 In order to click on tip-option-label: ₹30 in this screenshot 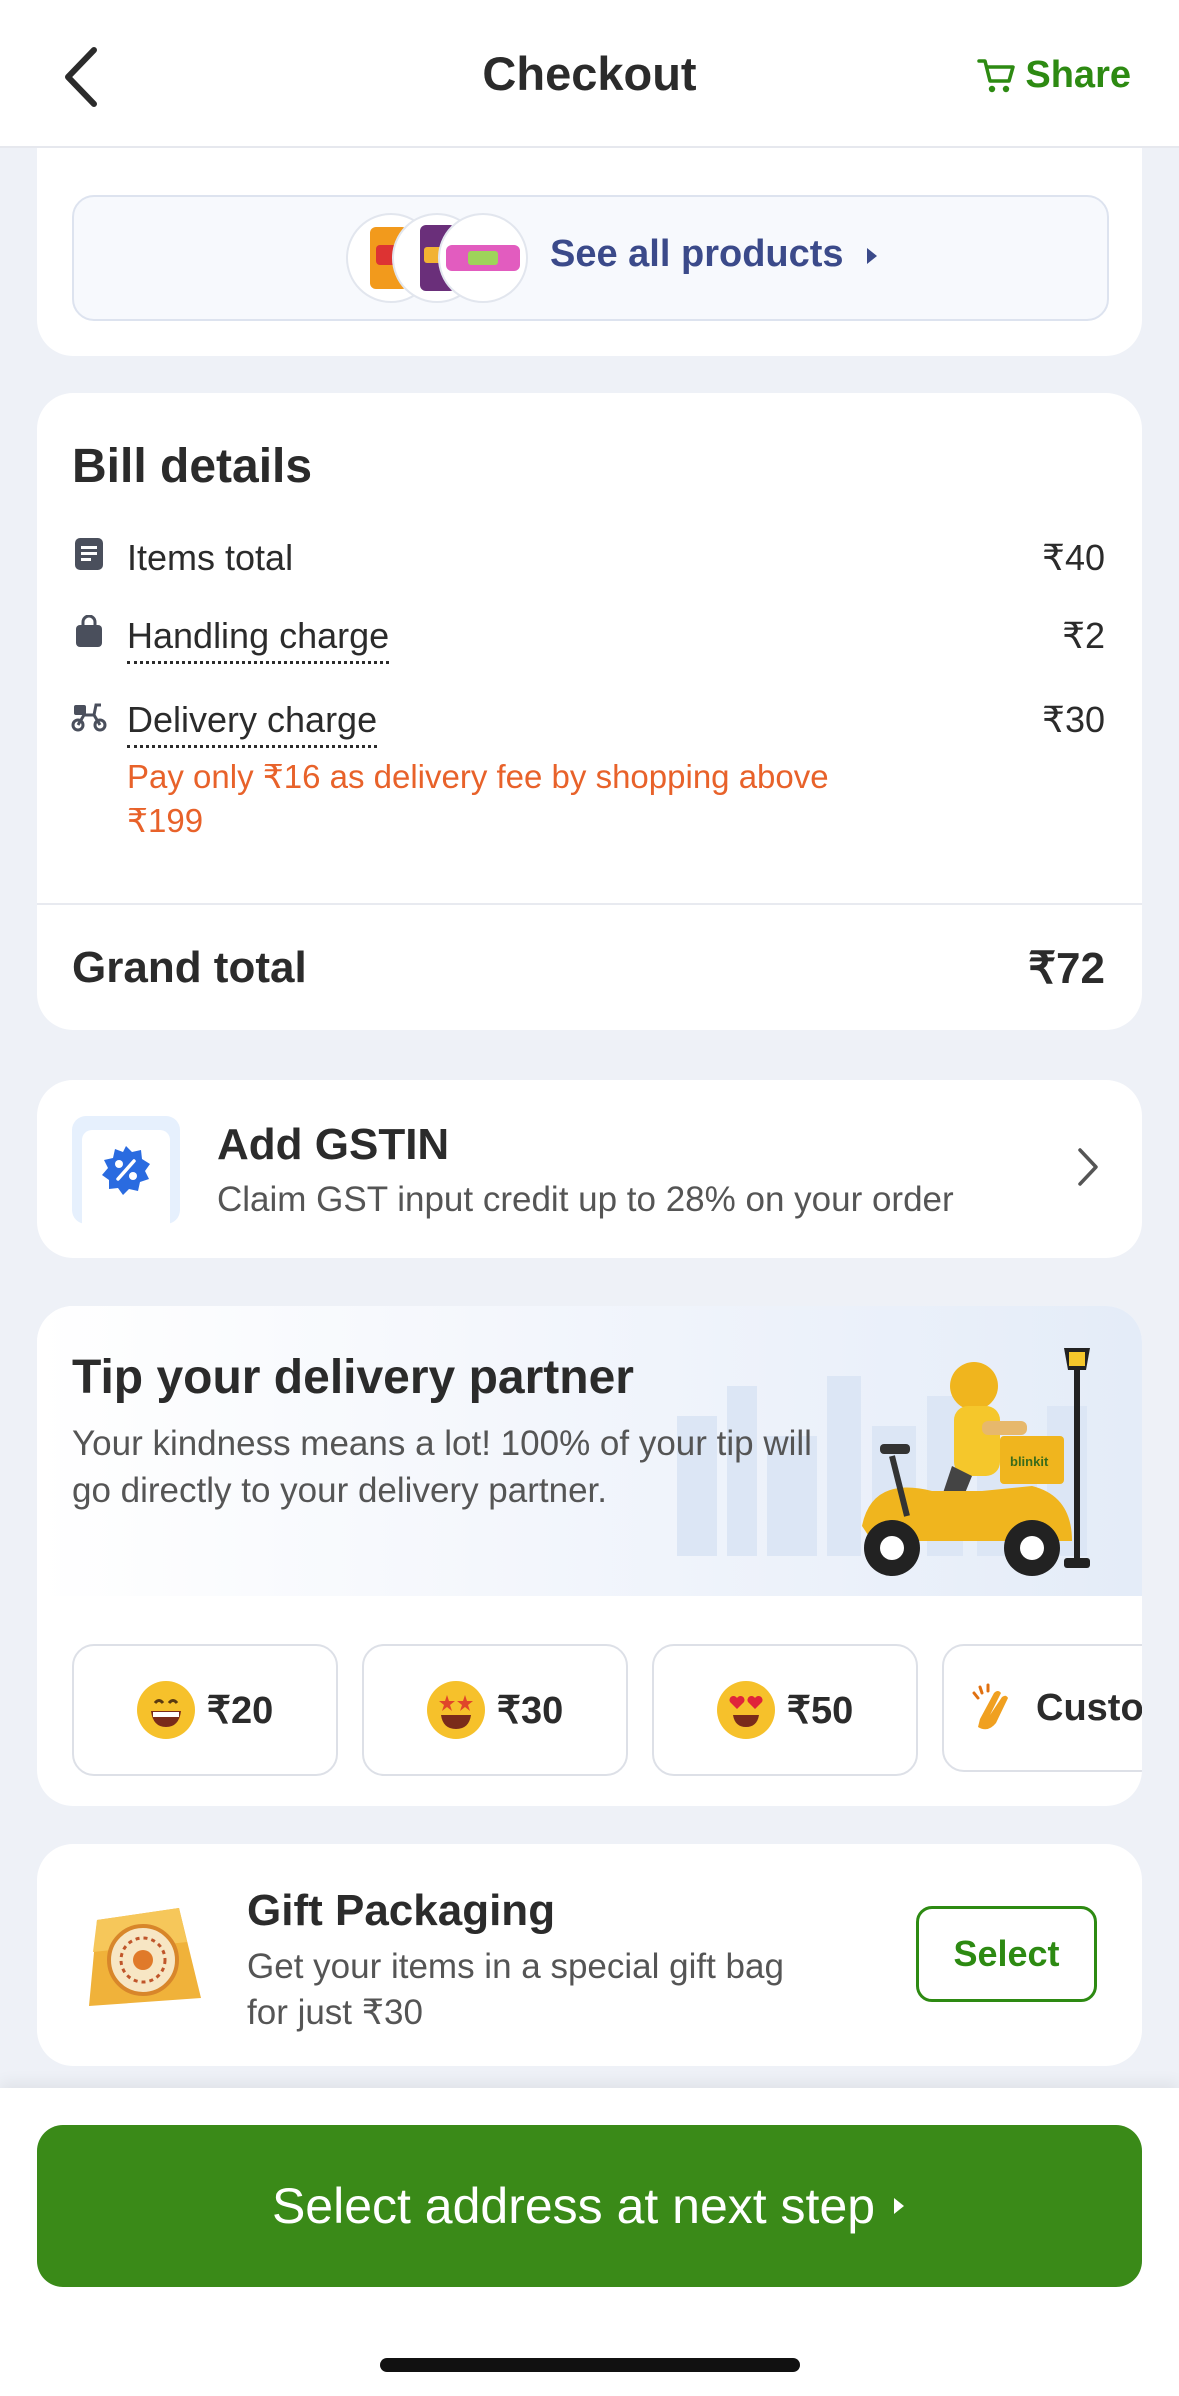, I will do `click(530, 1710)`.